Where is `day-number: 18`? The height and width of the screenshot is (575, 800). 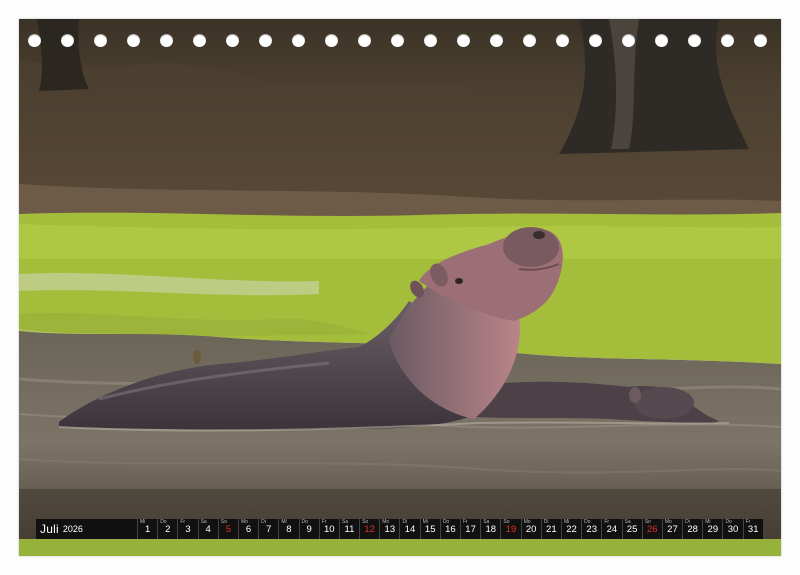 day-number: 18 is located at coordinates (491, 529).